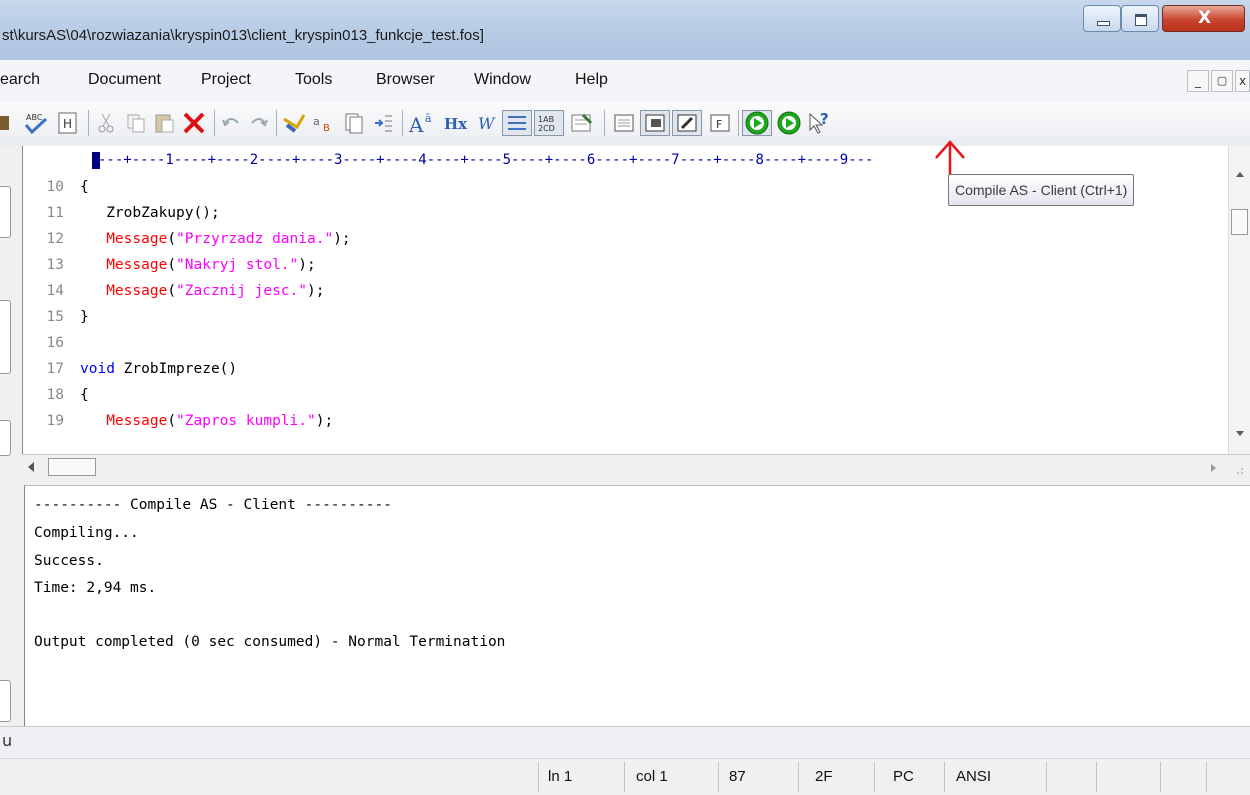 The width and height of the screenshot is (1250, 795). What do you see at coordinates (423, 123) in the screenshot?
I see `font-size-icon: Aā` at bounding box center [423, 123].